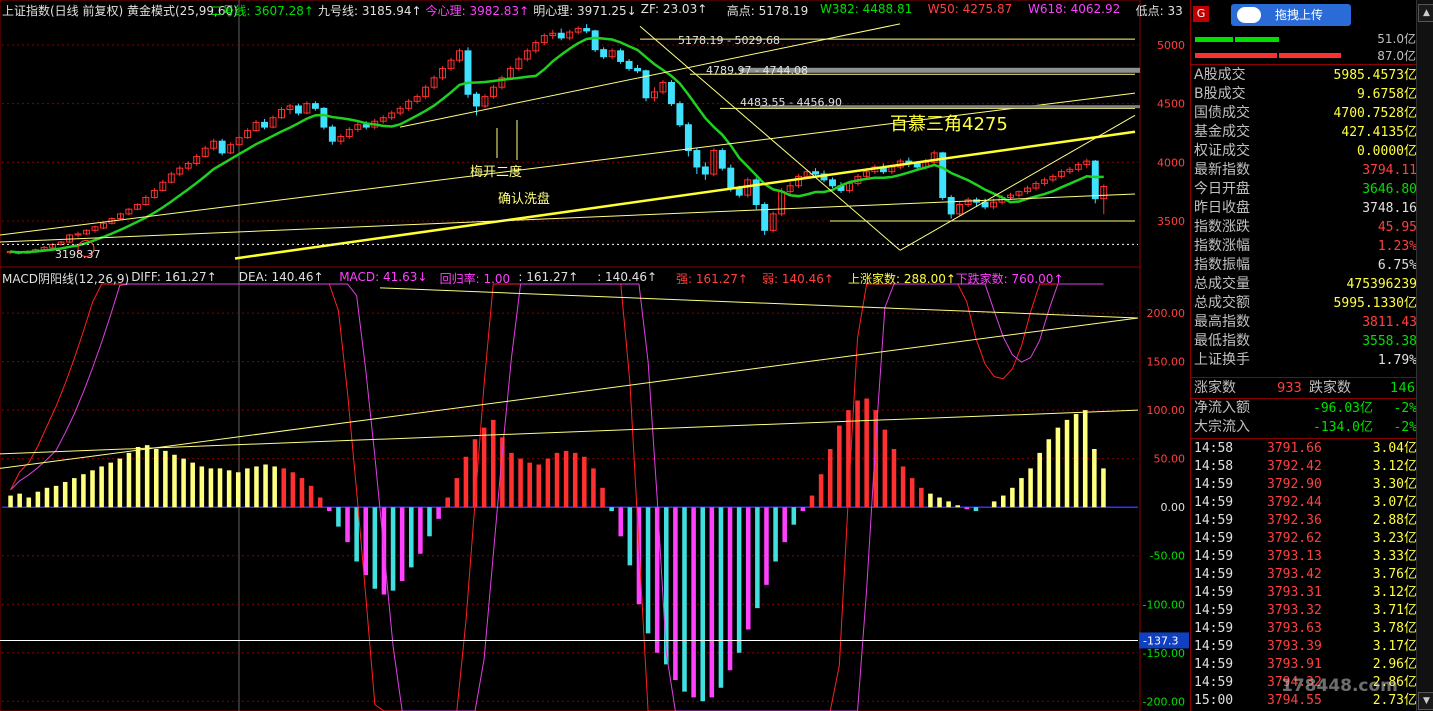 The height and width of the screenshot is (711, 1433). What do you see at coordinates (1387, 94) in the screenshot?
I see `stat-value: 9.6758亿` at bounding box center [1387, 94].